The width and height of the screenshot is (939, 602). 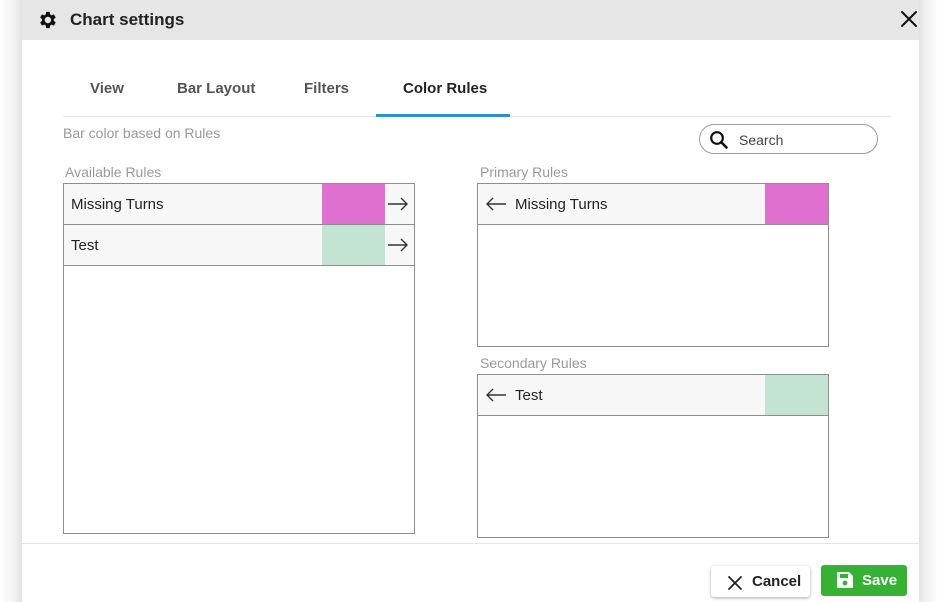 I want to click on secondary-rule-test: Test, so click(x=653, y=395).